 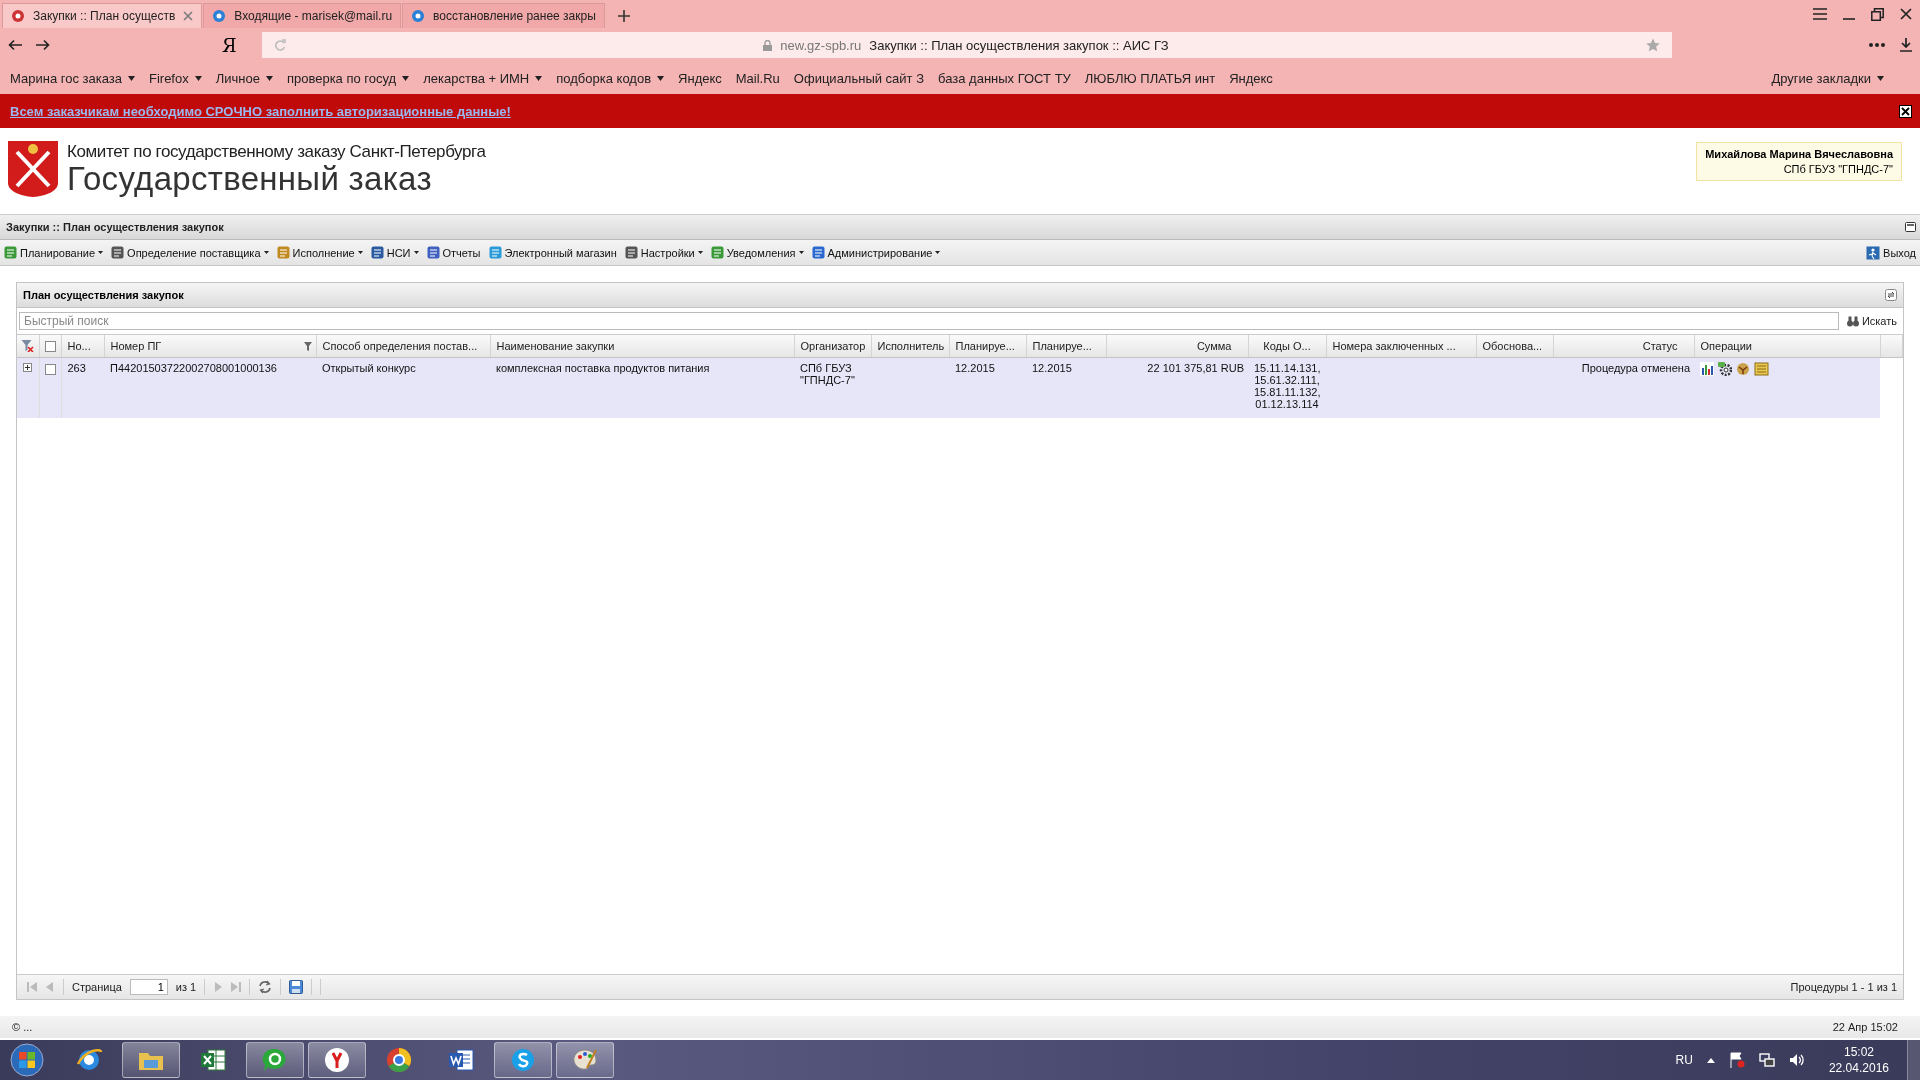 What do you see at coordinates (1820, 14) in the screenshot?
I see `menu-icon` at bounding box center [1820, 14].